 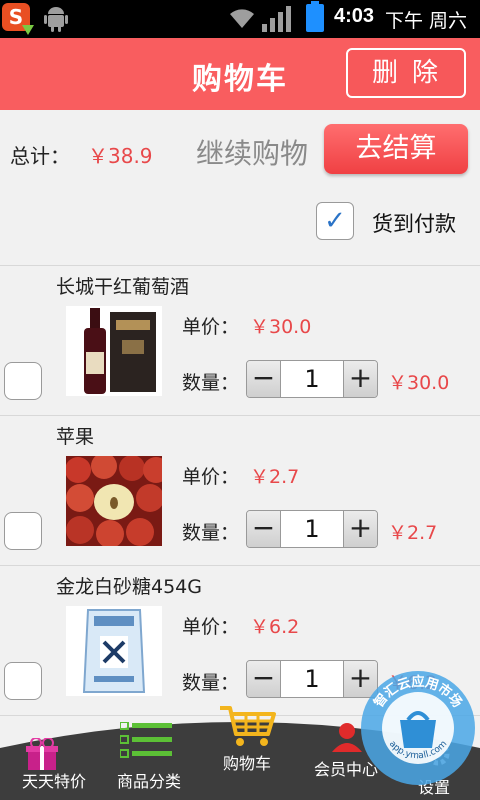 I want to click on wine-bottle-image, so click(x=114, y=351).